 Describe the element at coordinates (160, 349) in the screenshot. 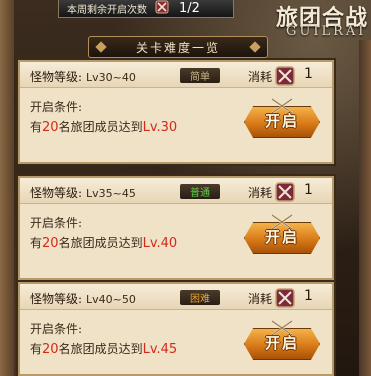

I see `condition-level: Lv.45` at that location.